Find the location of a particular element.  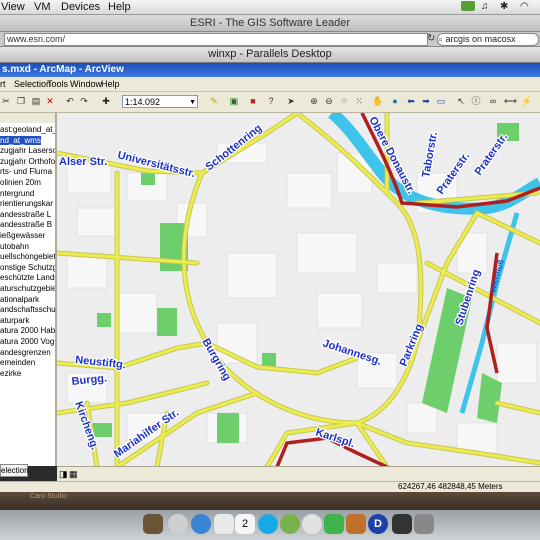

hyperlink-icon: ⚡ is located at coordinates (527, 101).